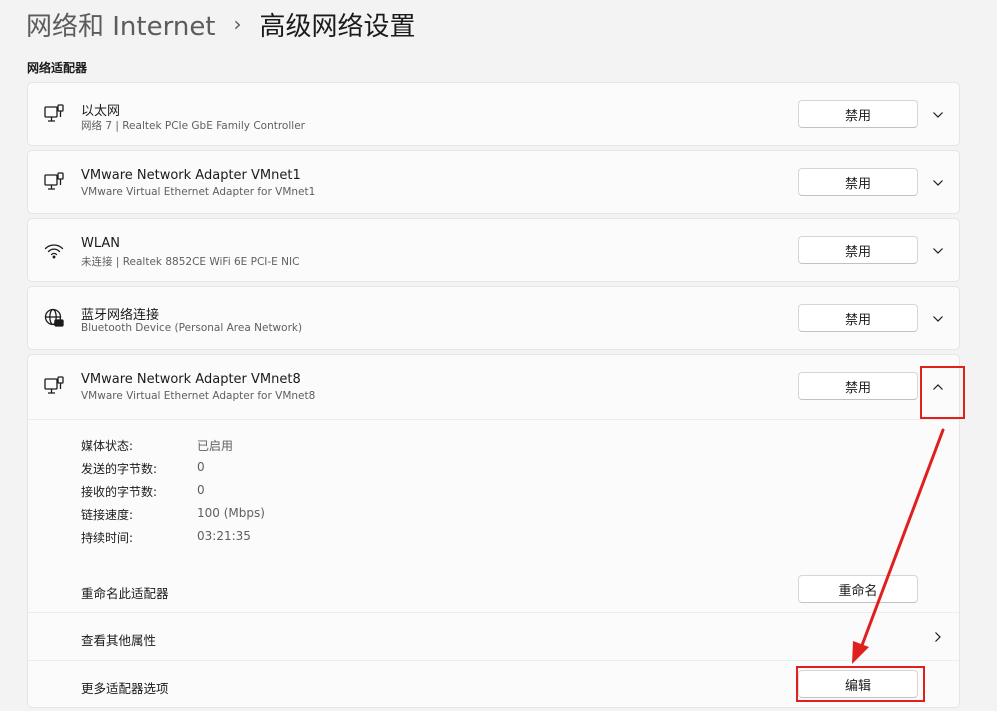 Image resolution: width=997 pixels, height=711 pixels. What do you see at coordinates (121, 24) in the screenshot?
I see `breadcrumb-parent-link: 网络和 Internet` at bounding box center [121, 24].